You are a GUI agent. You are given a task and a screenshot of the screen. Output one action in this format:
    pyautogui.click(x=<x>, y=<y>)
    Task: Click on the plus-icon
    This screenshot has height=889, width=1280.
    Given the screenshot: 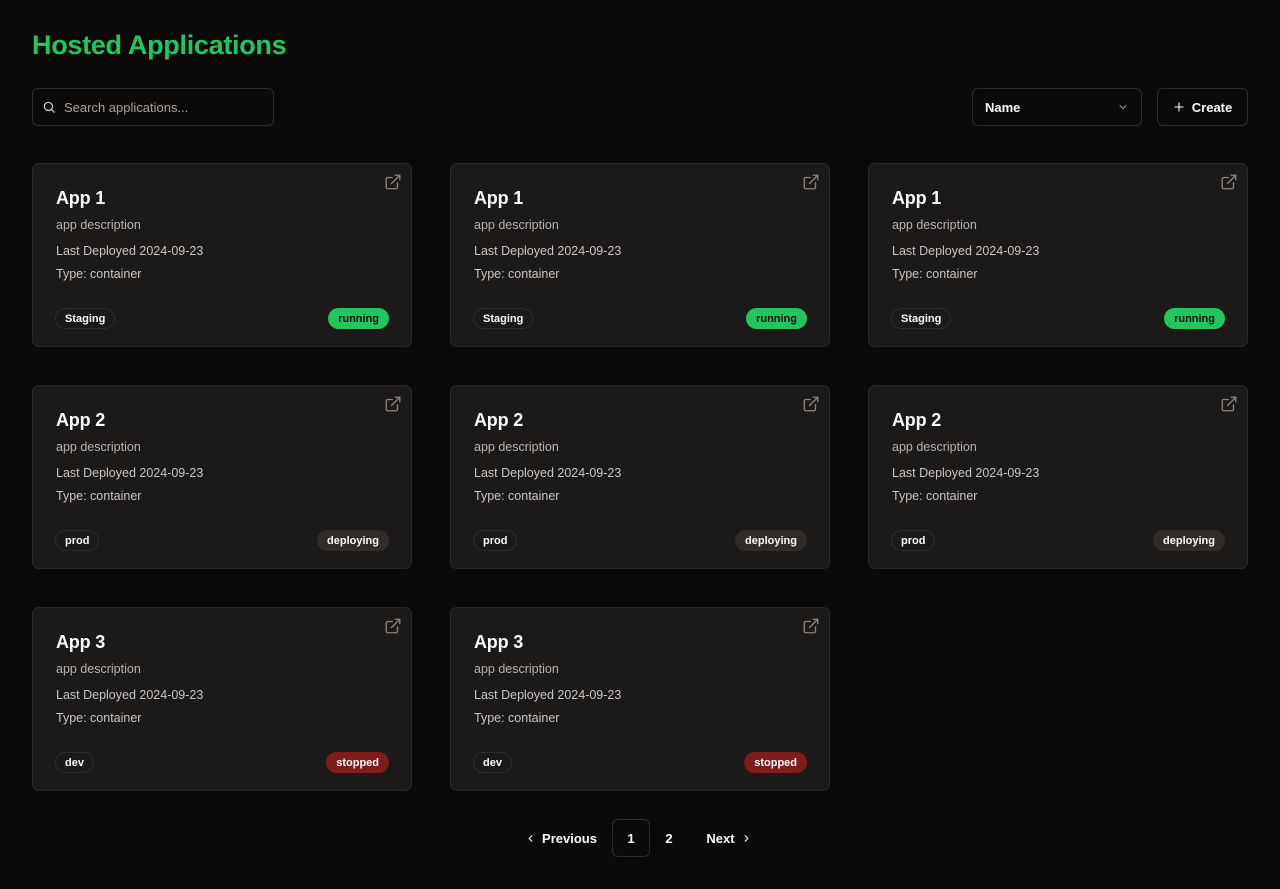 What is the action you would take?
    pyautogui.click(x=1179, y=107)
    